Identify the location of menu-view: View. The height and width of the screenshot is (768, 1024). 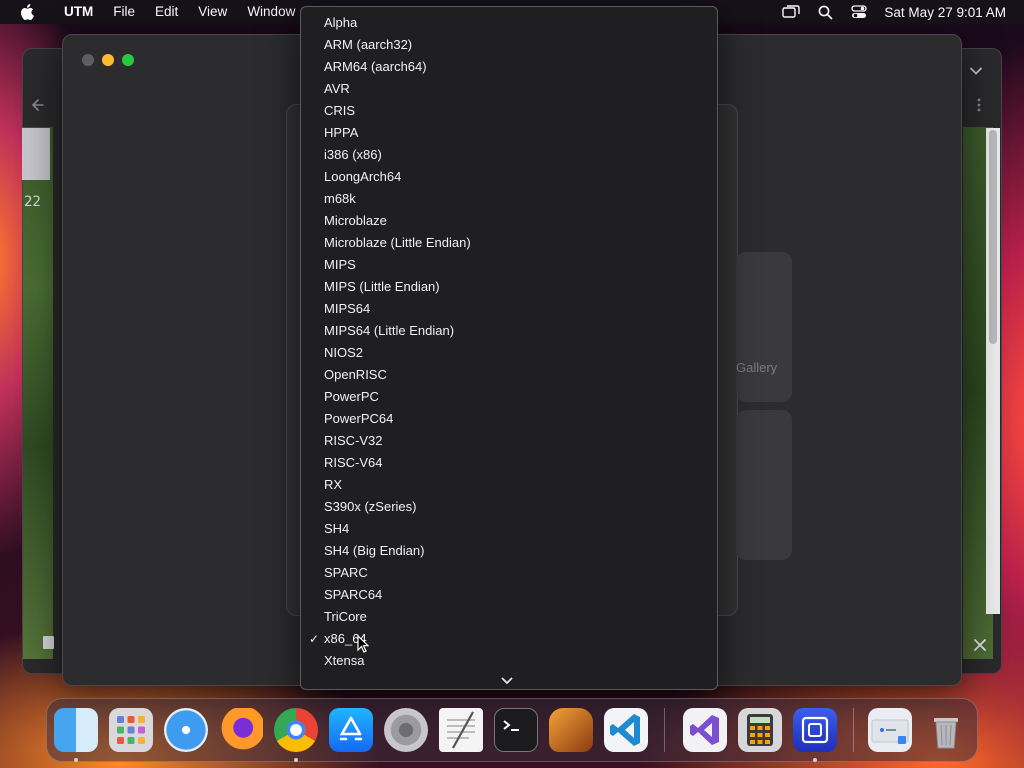
(212, 12).